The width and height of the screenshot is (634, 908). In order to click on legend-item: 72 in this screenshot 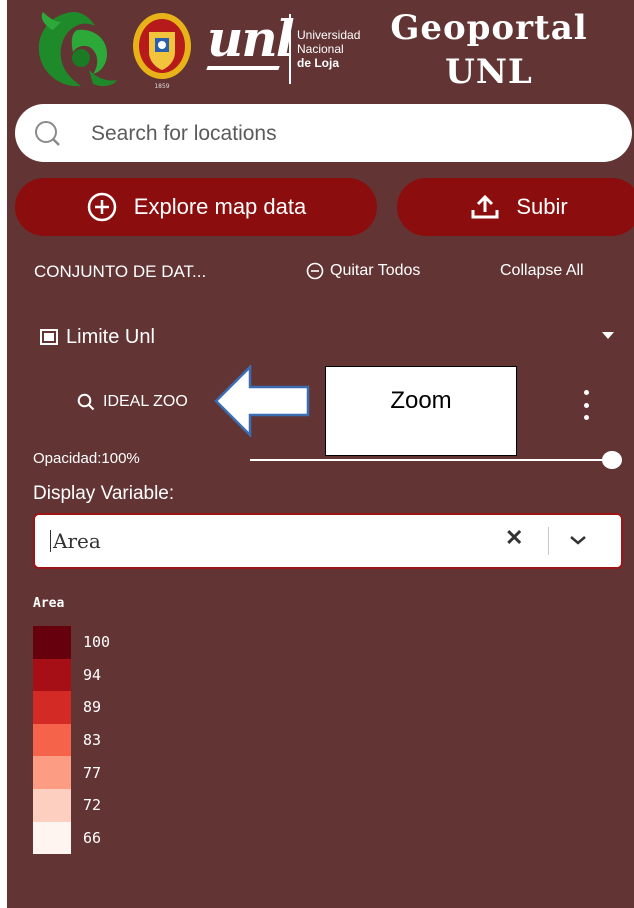, I will do `click(71, 805)`.